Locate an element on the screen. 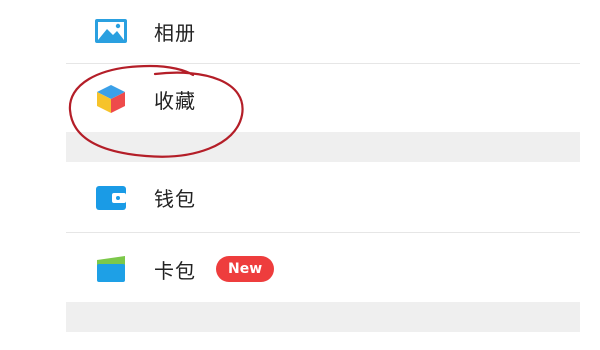  favorites-cube-icon is located at coordinates (111, 99).